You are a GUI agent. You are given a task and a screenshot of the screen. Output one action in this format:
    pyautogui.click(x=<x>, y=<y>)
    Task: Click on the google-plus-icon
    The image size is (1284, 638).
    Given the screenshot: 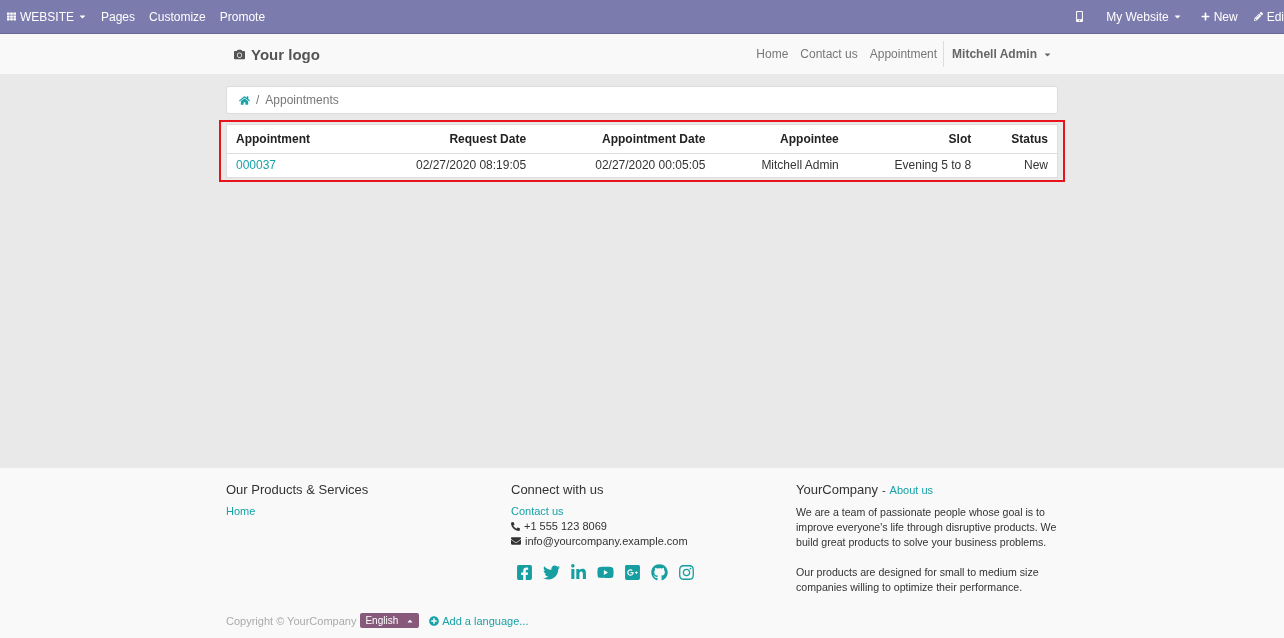 What is the action you would take?
    pyautogui.click(x=632, y=572)
    